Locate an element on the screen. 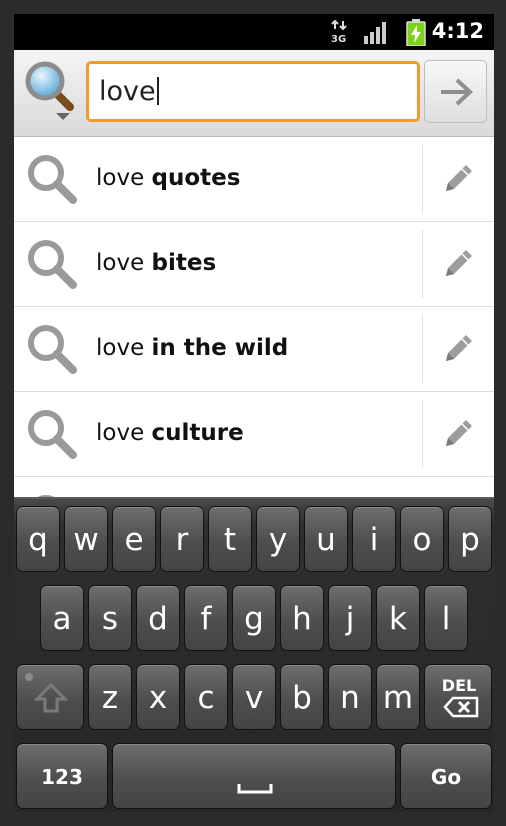 Image resolution: width=506 pixels, height=826 pixels. key-o: o is located at coordinates (422, 539).